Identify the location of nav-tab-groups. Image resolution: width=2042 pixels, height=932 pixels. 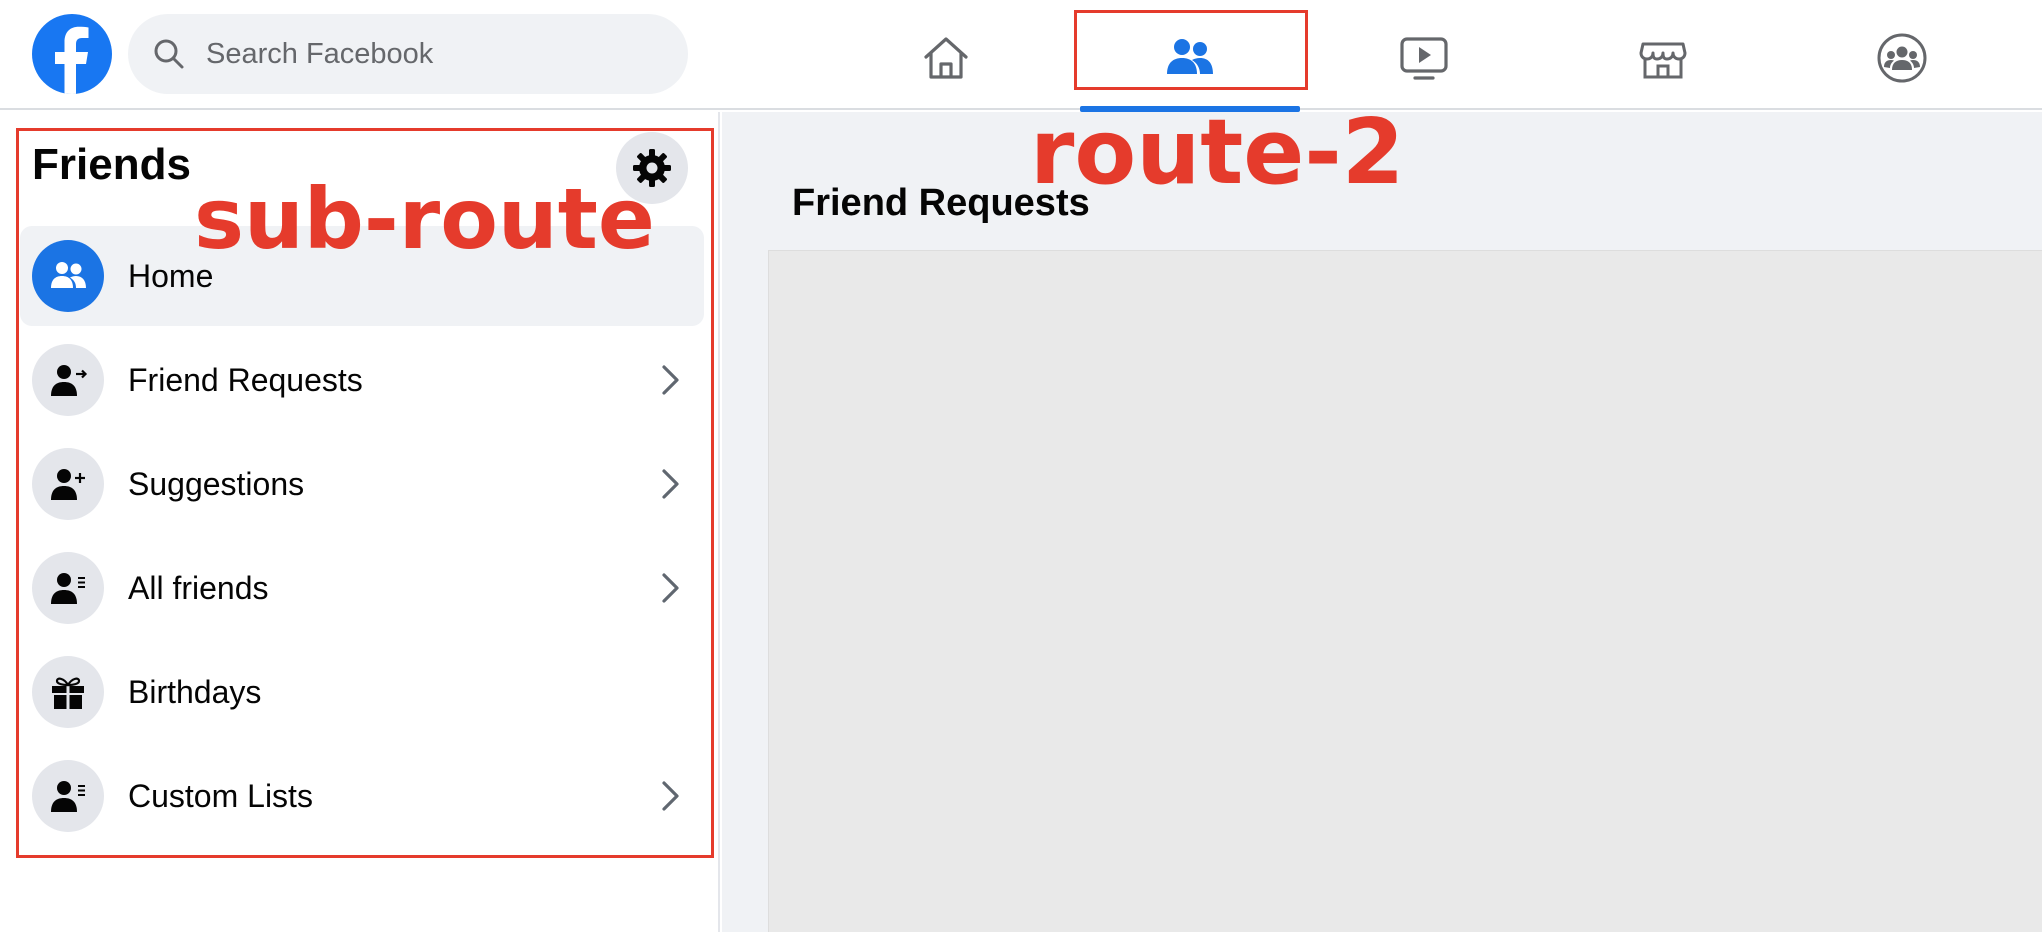
(1902, 58).